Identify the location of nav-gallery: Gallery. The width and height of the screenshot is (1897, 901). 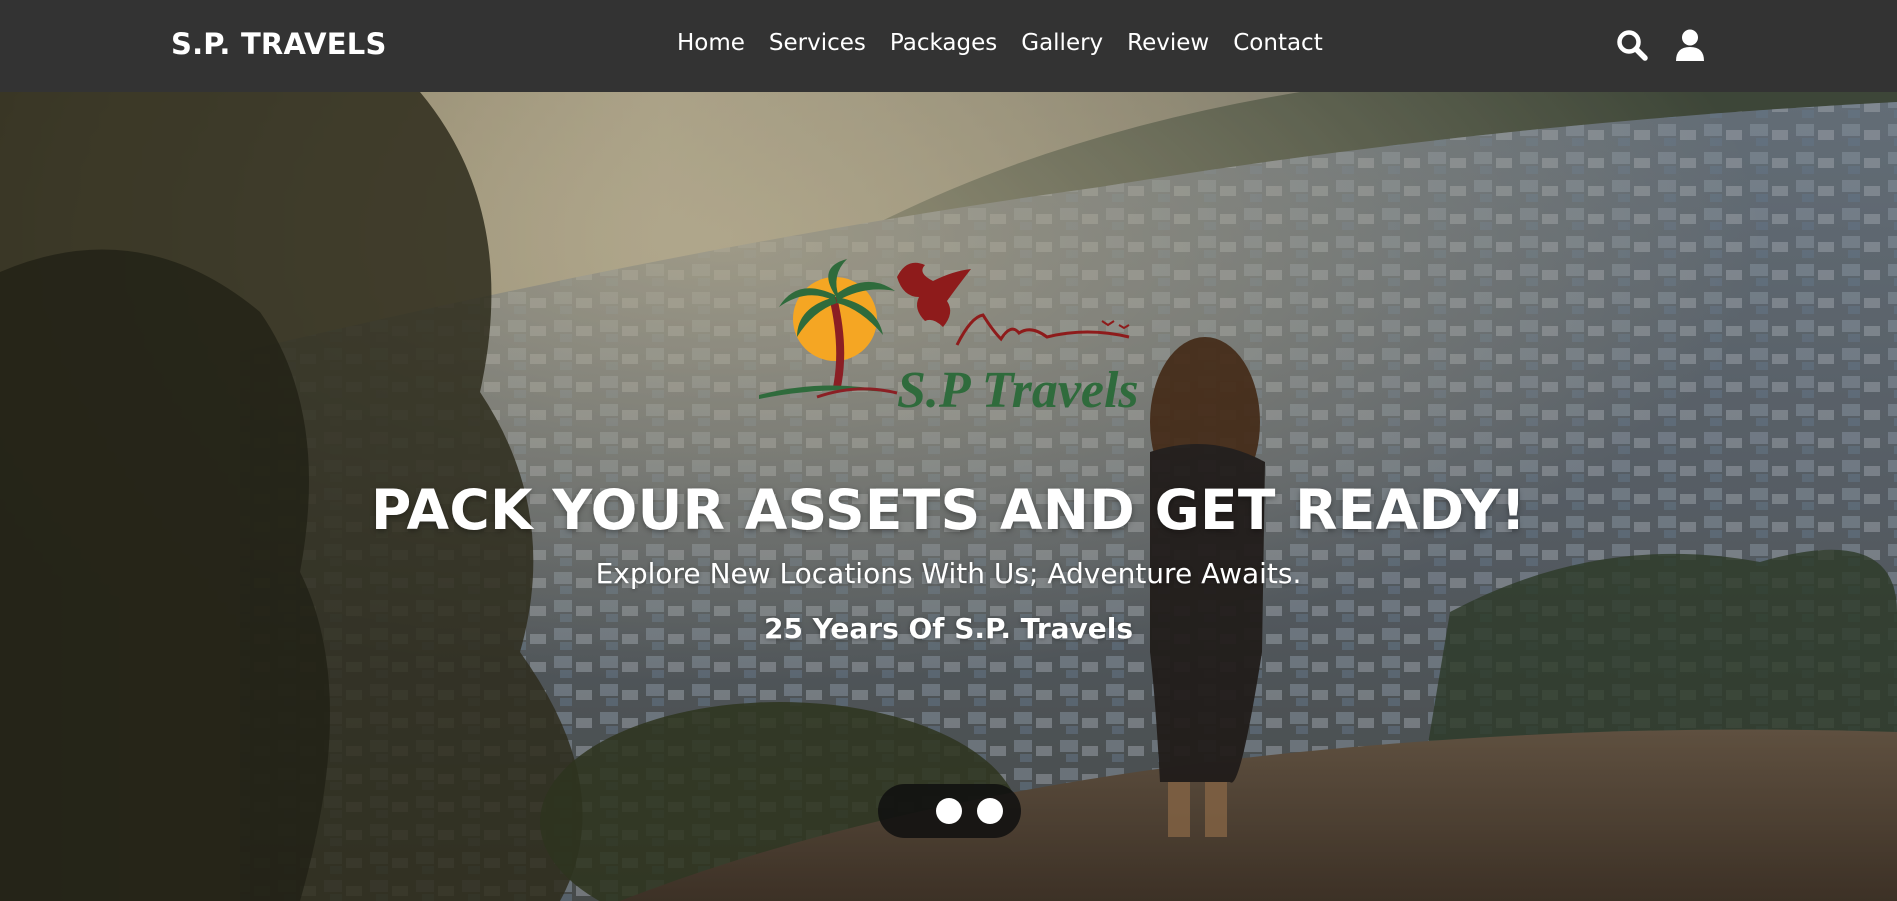
(1062, 43).